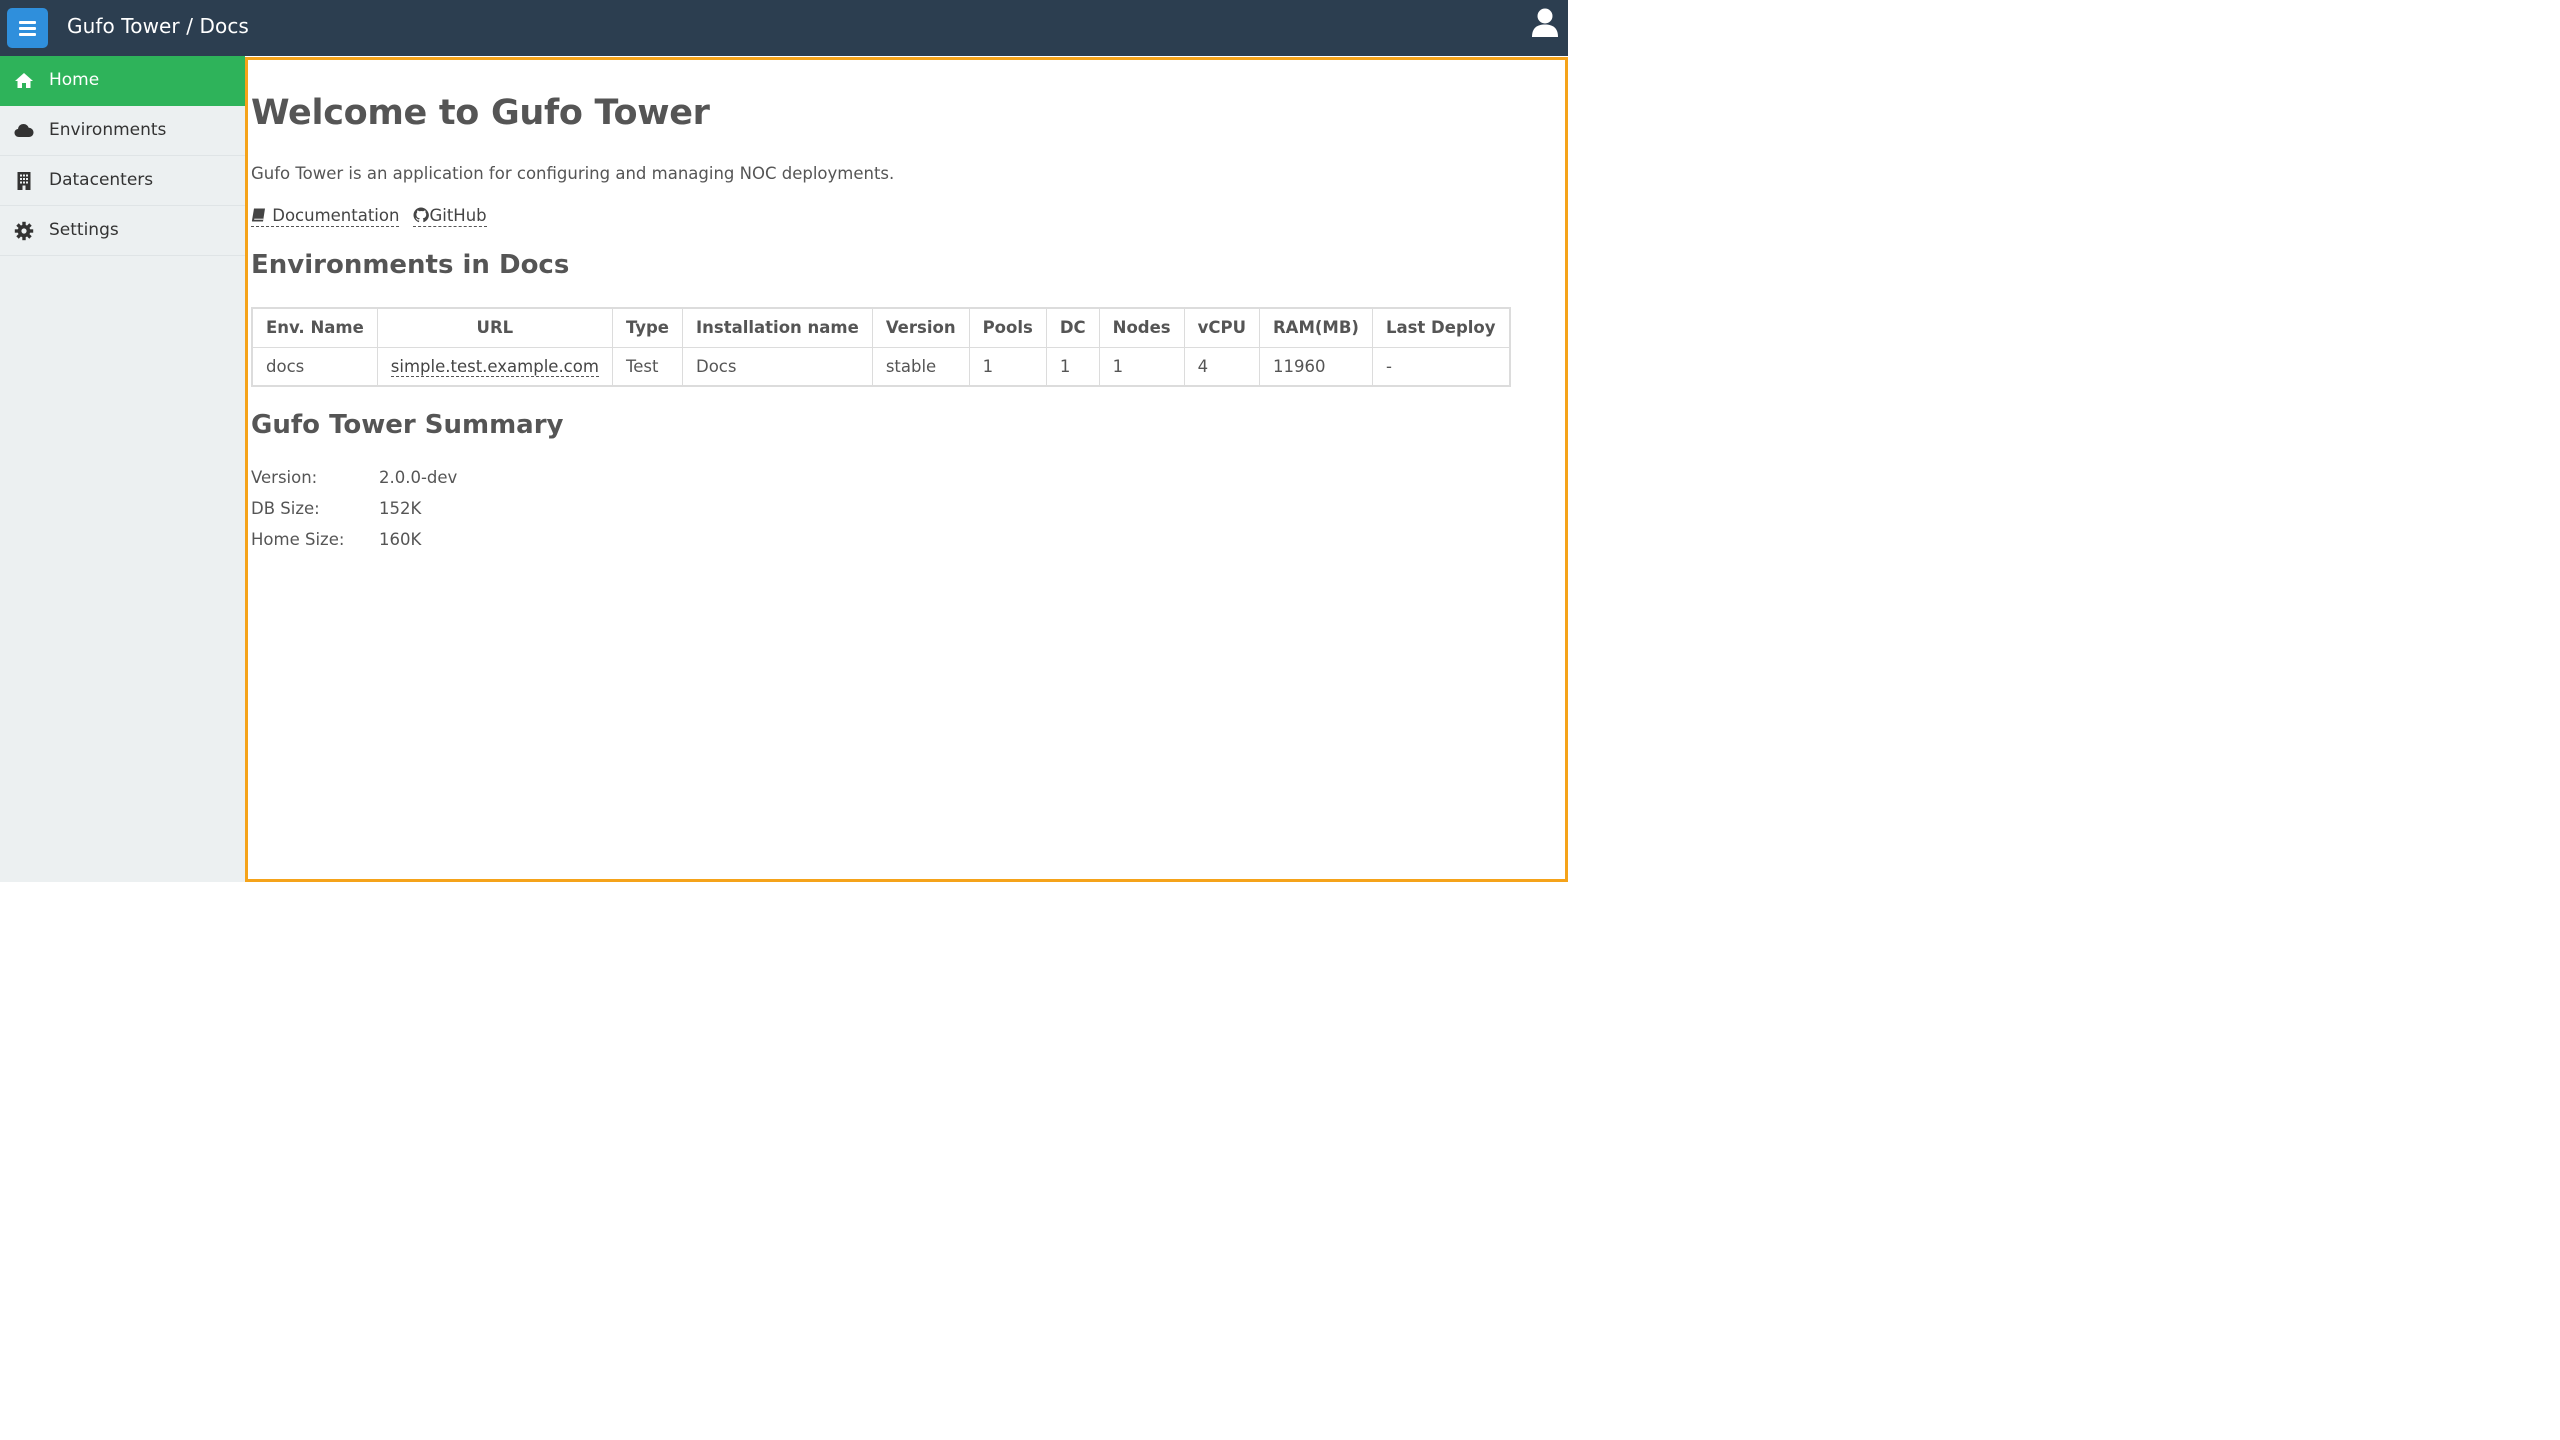 This screenshot has height=1440, width=2560. What do you see at coordinates (122, 231) in the screenshot?
I see `sidebar-item-settings: Settings` at bounding box center [122, 231].